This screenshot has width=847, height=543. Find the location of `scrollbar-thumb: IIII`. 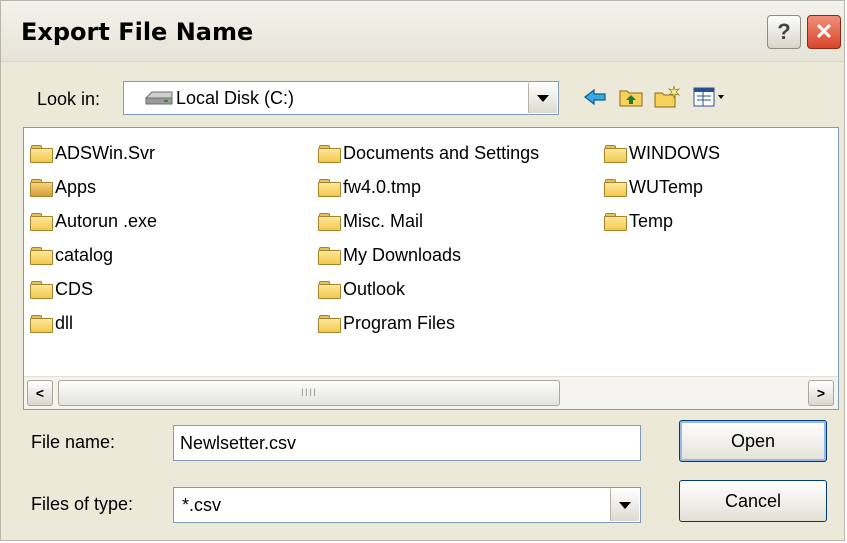

scrollbar-thumb: IIII is located at coordinates (309, 393).